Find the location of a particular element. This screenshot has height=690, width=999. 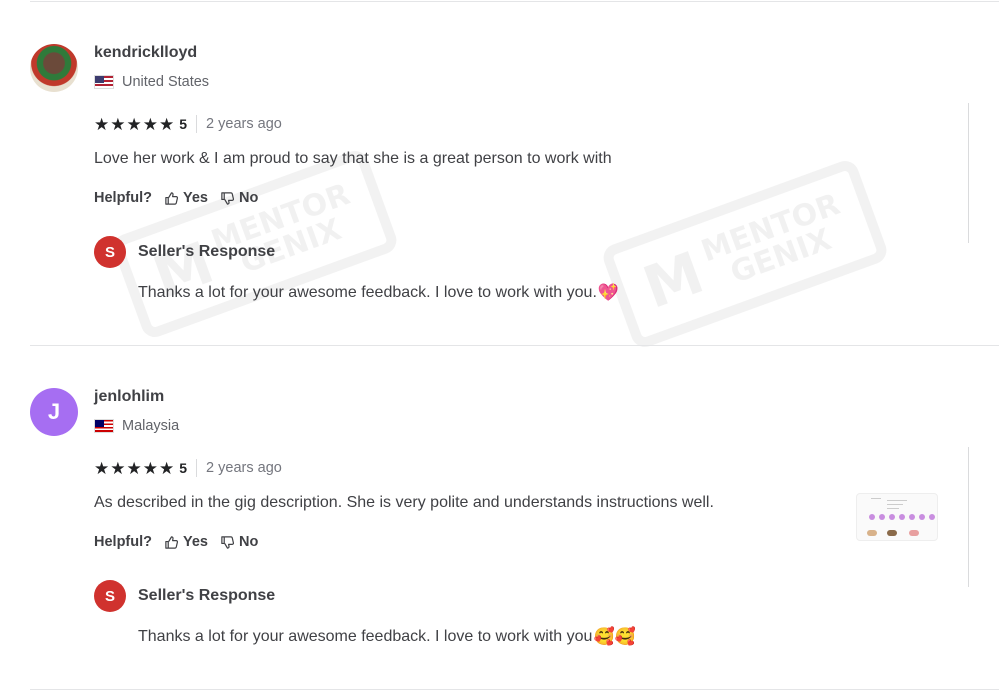

us-flag-icon is located at coordinates (104, 82).